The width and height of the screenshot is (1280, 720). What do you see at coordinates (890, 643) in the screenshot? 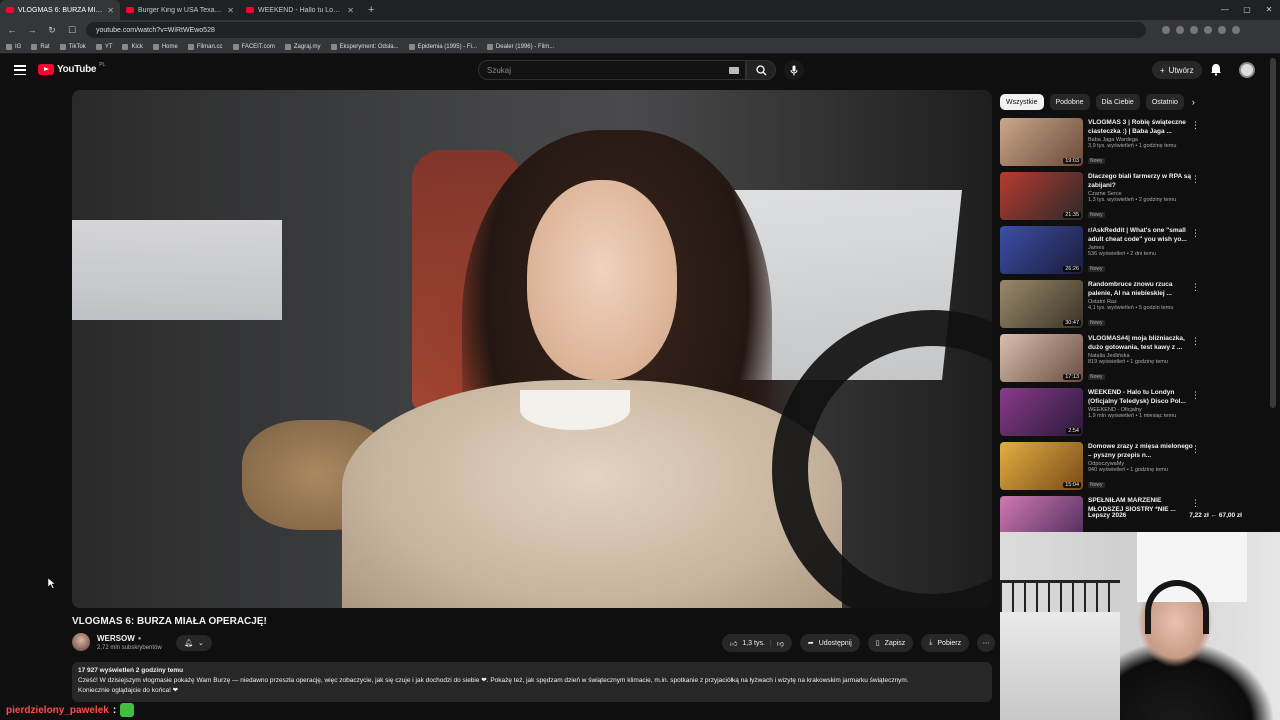
I see `save-button: ▯ Zapisz` at bounding box center [890, 643].